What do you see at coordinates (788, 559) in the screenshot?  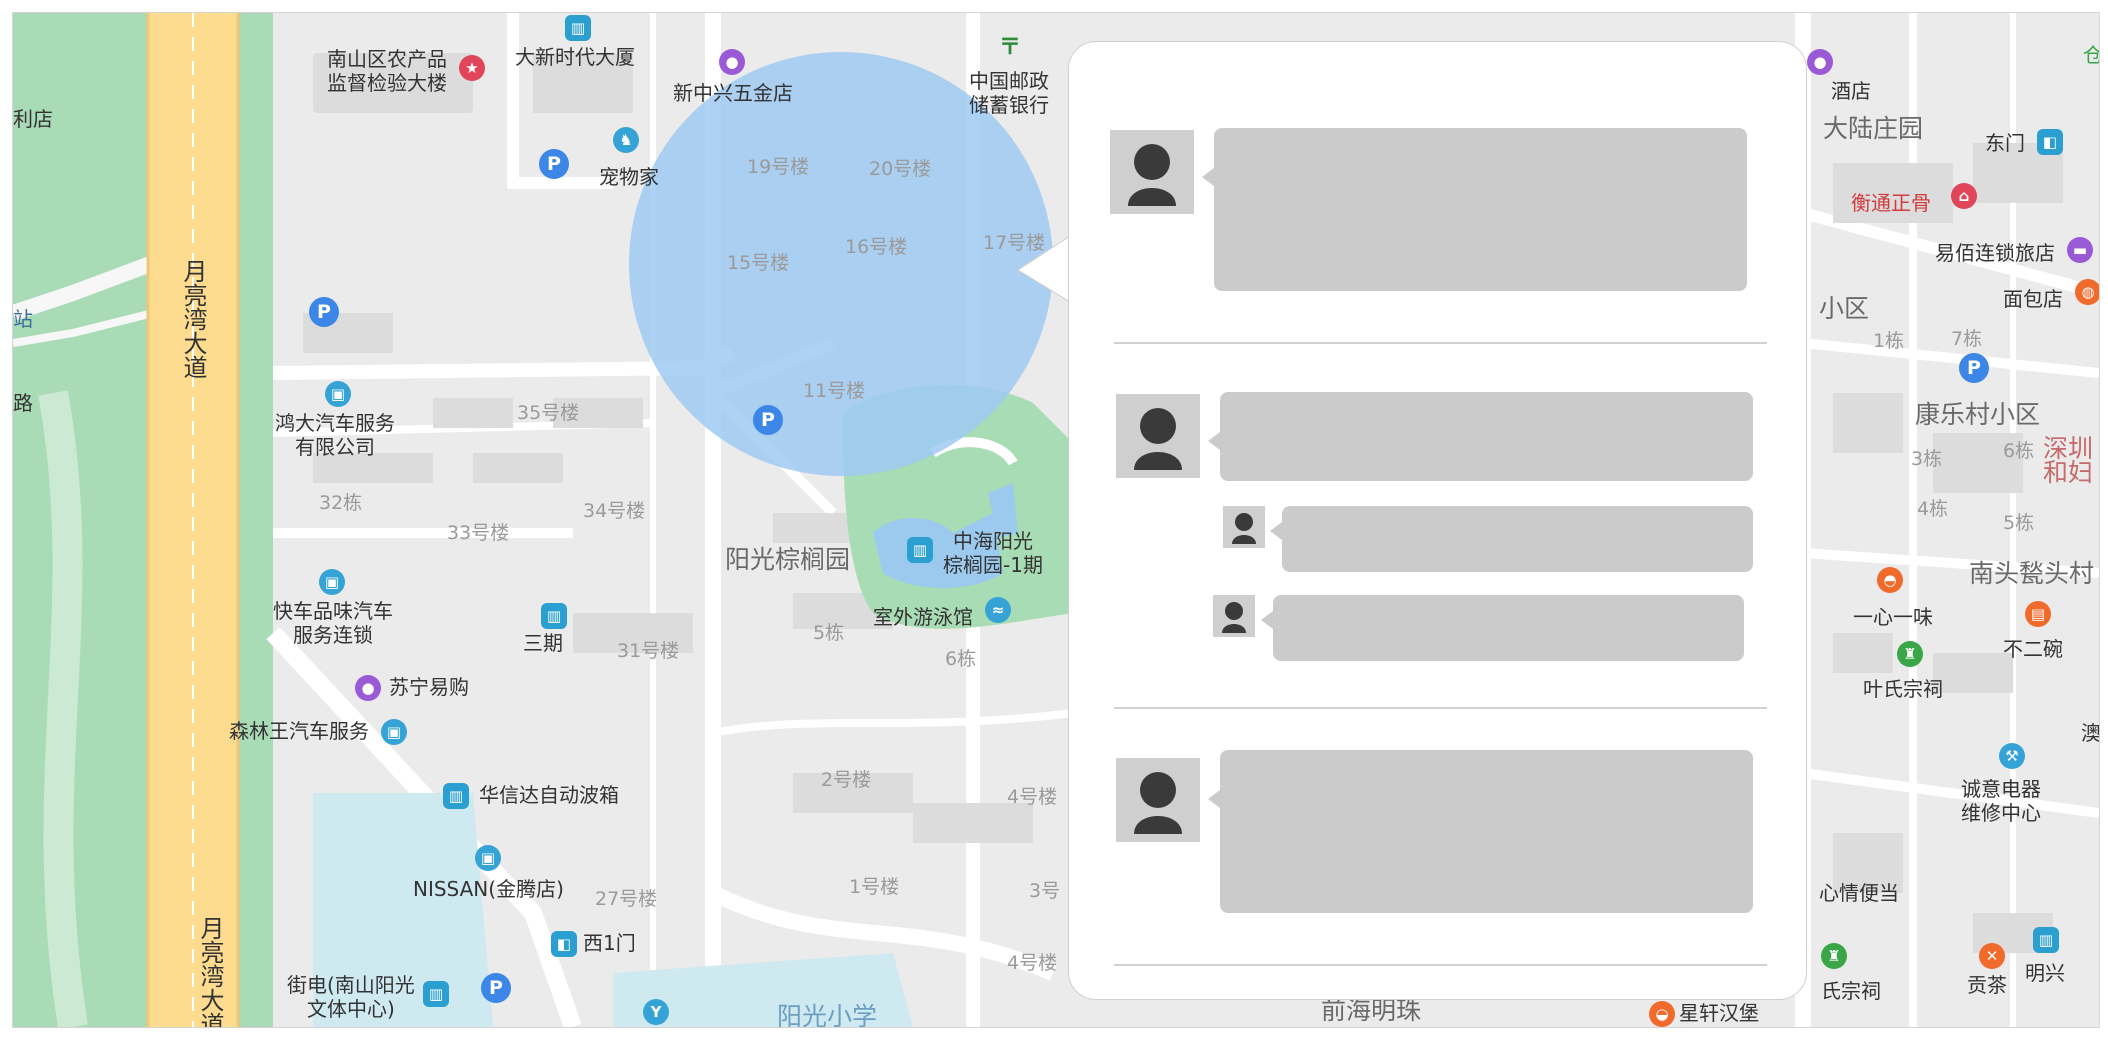 I see `district-label: 阳光棕榈园` at bounding box center [788, 559].